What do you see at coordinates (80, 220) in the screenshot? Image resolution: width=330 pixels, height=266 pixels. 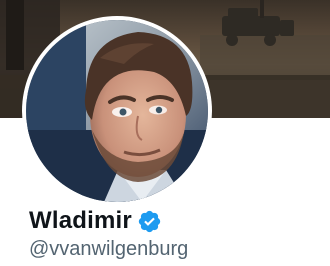 I see `display-name: Wladimir` at bounding box center [80, 220].